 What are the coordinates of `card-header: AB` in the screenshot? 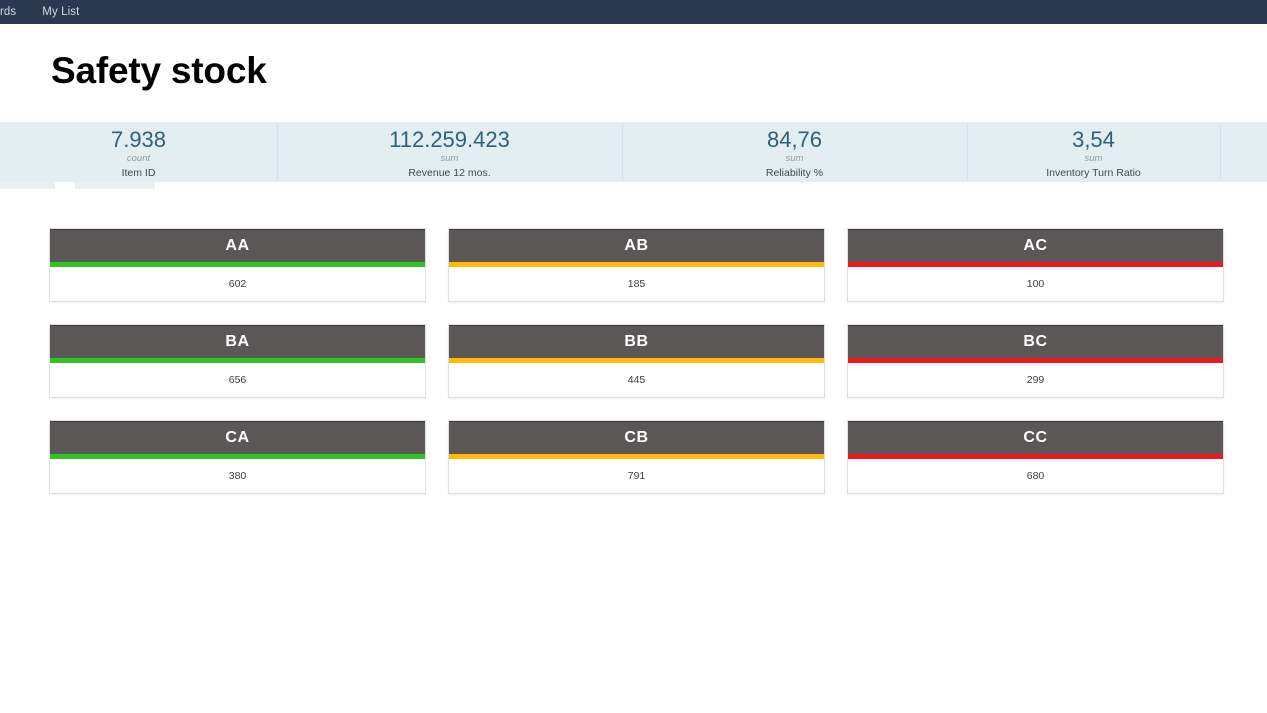 It's located at (636, 245).